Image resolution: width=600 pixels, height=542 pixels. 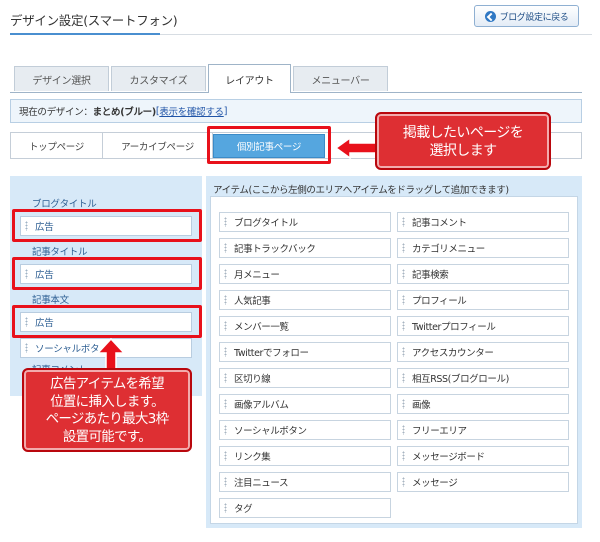 What do you see at coordinates (243, 509) in the screenshot?
I see `item-pool-item-label: タグ` at bounding box center [243, 509].